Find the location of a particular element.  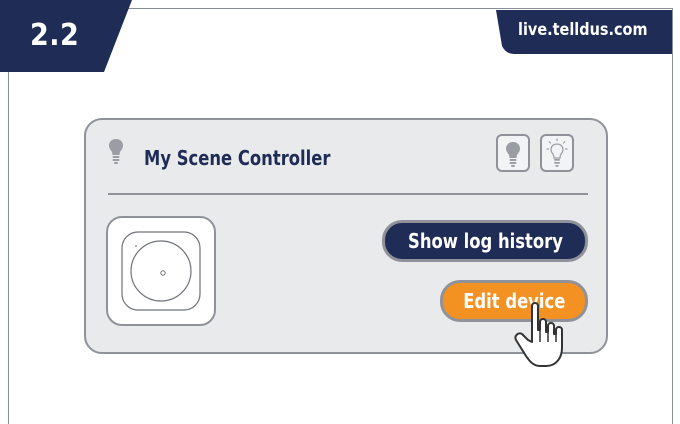

turn-on-button is located at coordinates (557, 153).